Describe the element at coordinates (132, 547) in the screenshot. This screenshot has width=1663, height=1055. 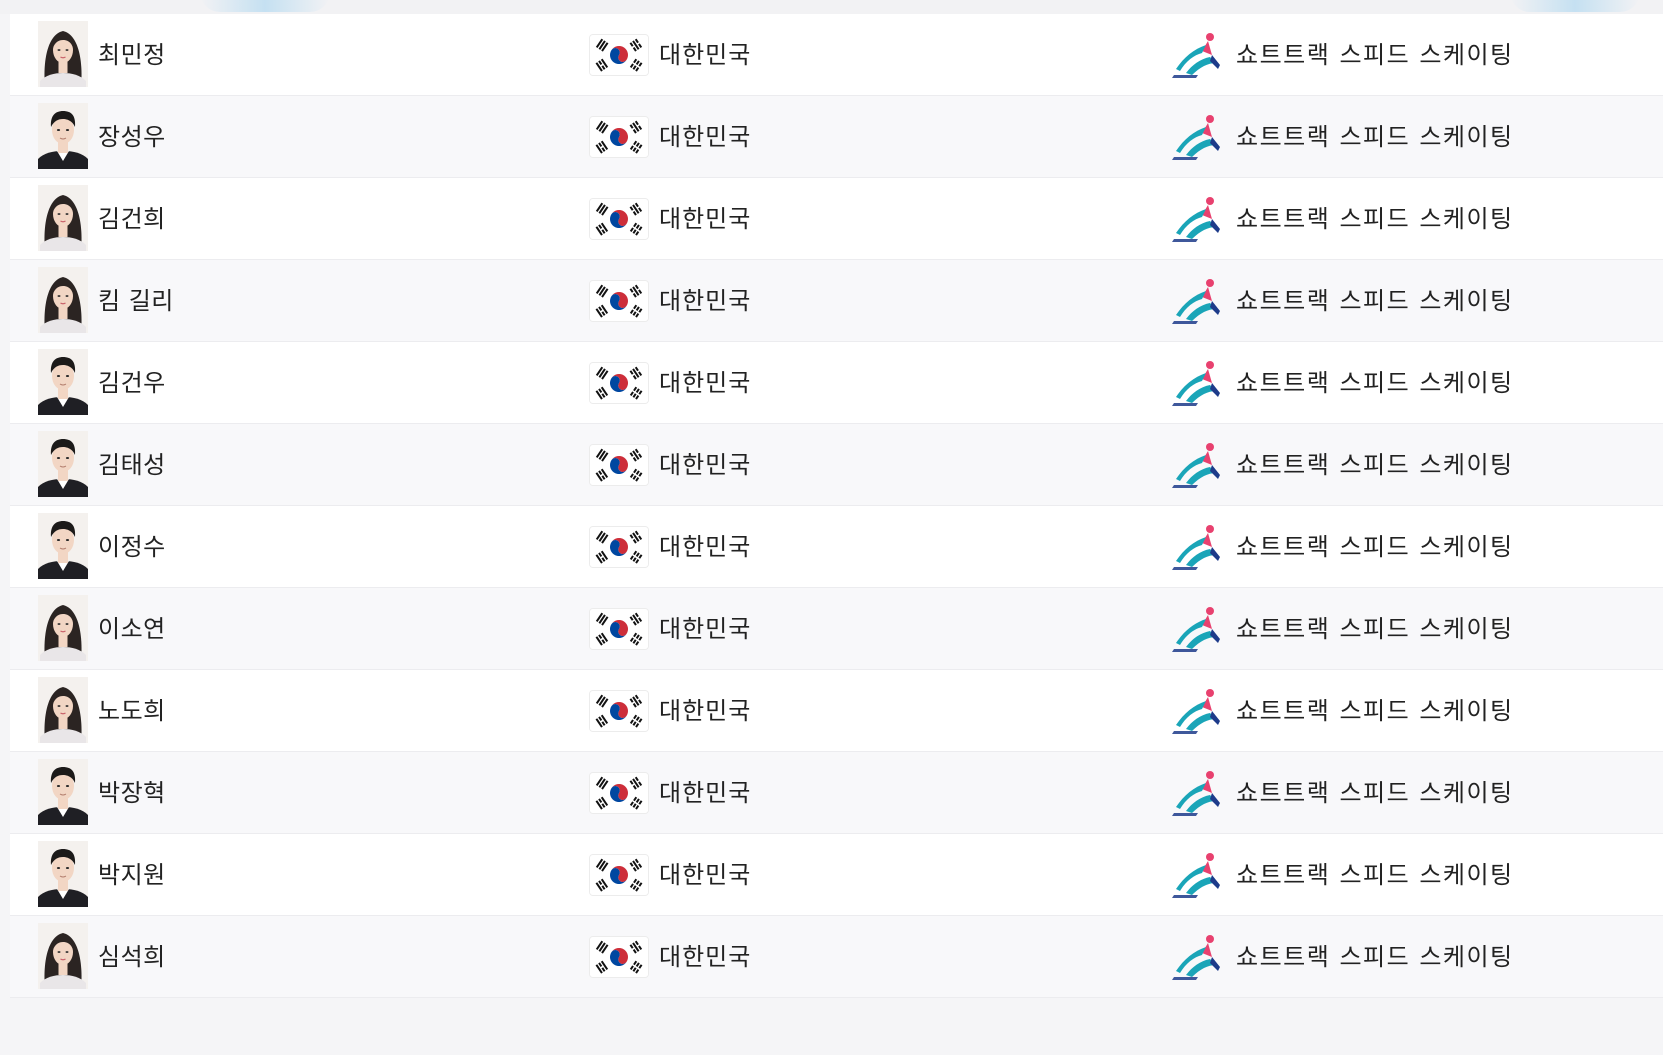
I see `athlete-name: 이정수` at that location.